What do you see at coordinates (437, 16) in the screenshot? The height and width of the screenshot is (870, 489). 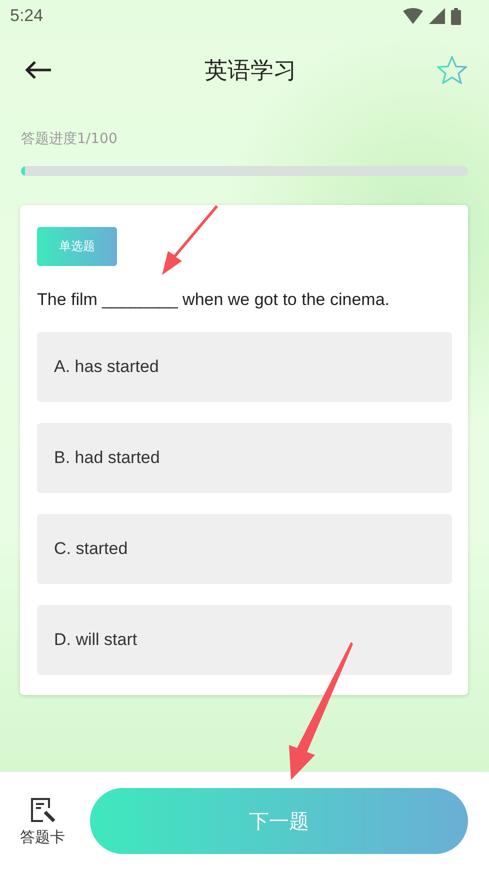 I see `signal-icon` at bounding box center [437, 16].